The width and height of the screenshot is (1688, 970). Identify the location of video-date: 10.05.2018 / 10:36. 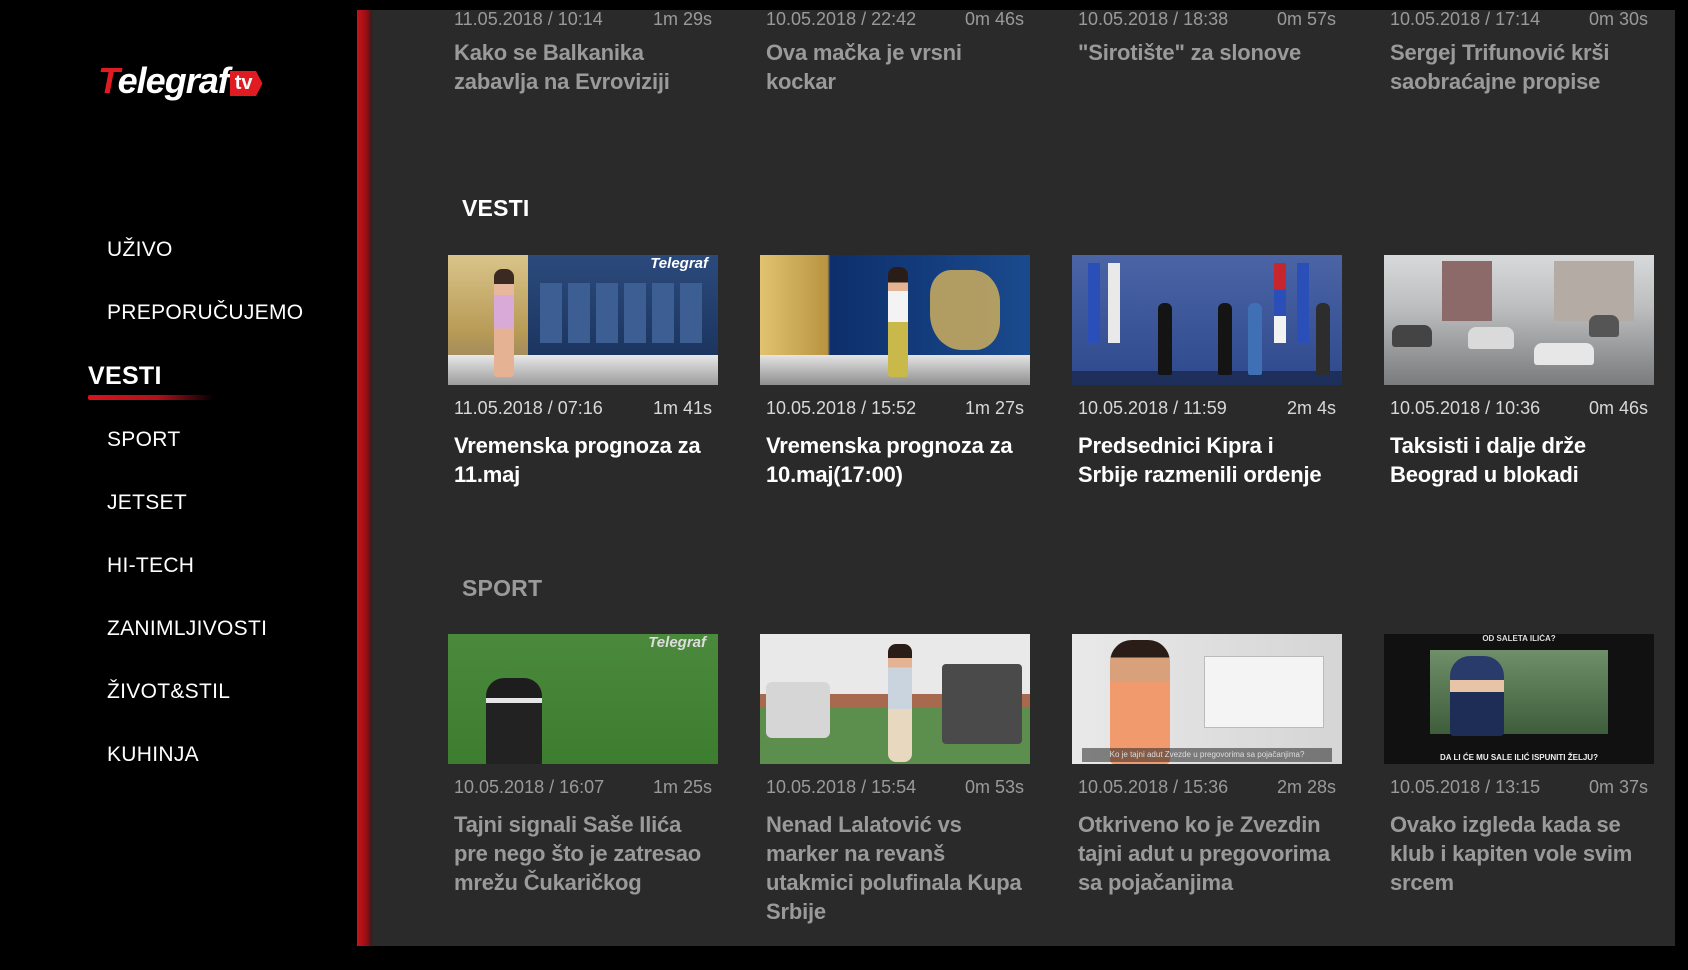
(1465, 408).